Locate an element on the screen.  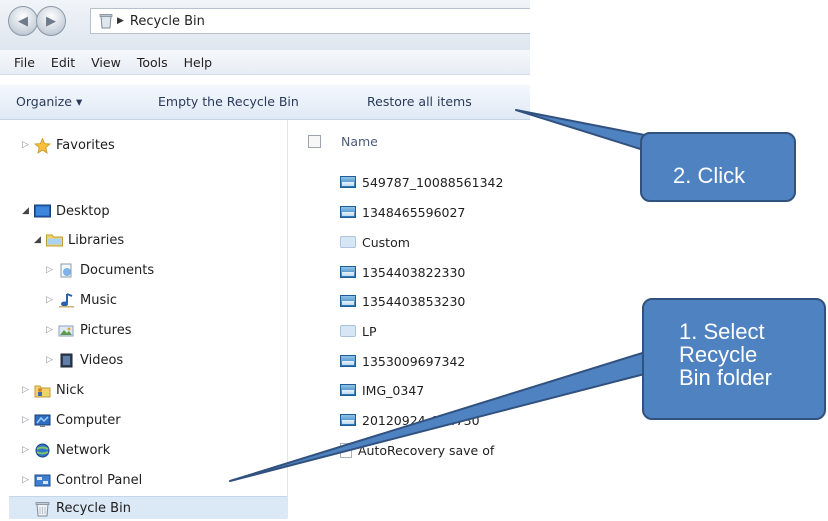
select-callout-line: 1. Select is located at coordinates (722, 331).